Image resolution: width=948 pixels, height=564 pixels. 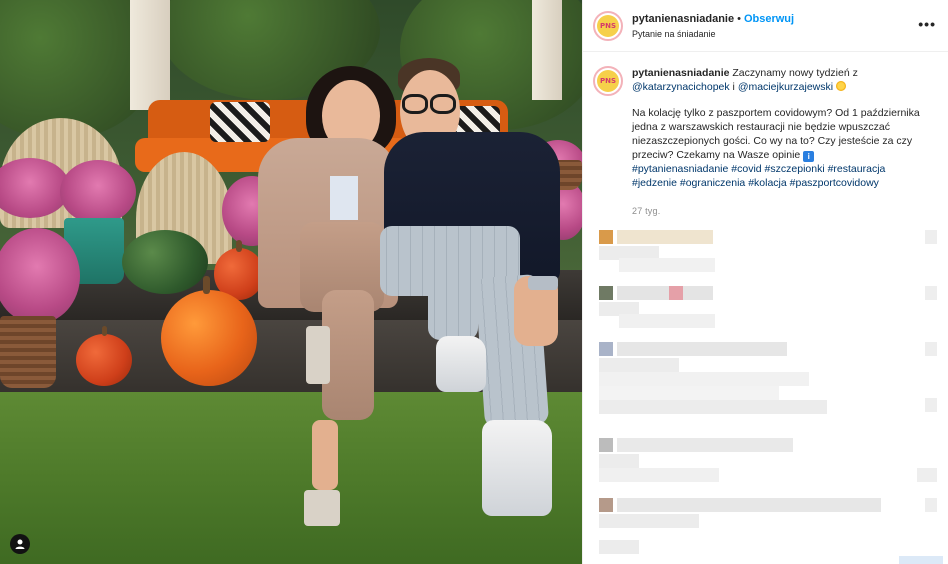 I want to click on author-username: pytanienasniadanie, so click(x=683, y=19).